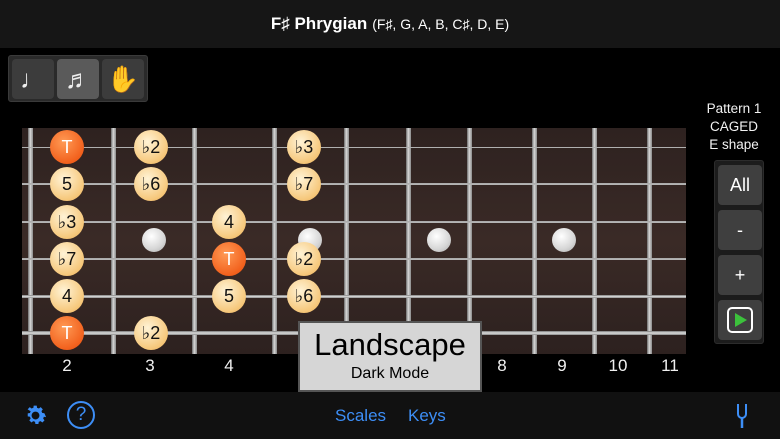 Image resolution: width=780 pixels, height=439 pixels. I want to click on pattern-system: CAGED, so click(733, 126).